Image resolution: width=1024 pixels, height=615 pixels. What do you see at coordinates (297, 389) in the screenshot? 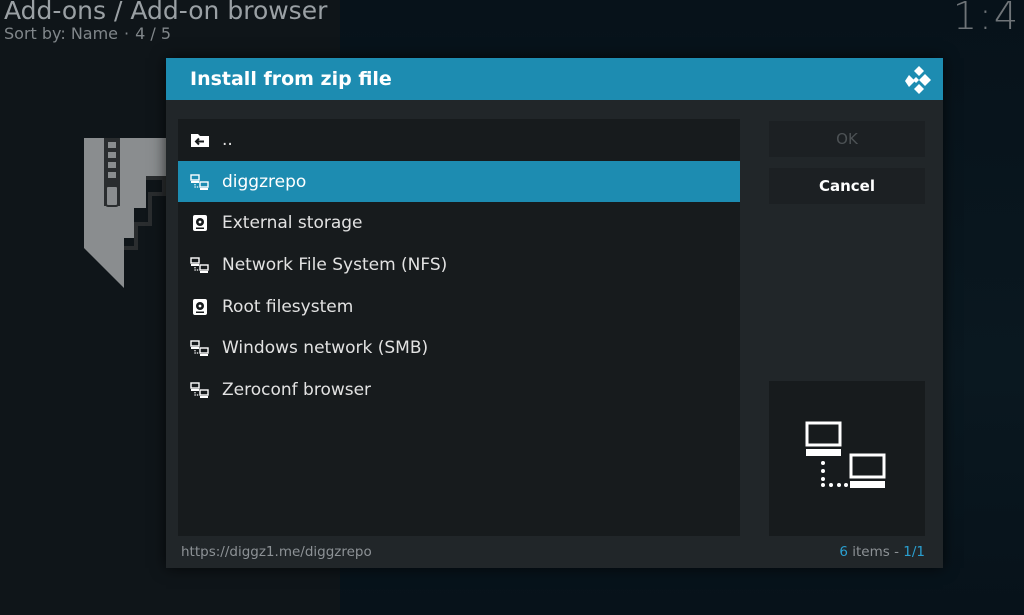
I see `list-item-label: Zeroconf browser` at bounding box center [297, 389].